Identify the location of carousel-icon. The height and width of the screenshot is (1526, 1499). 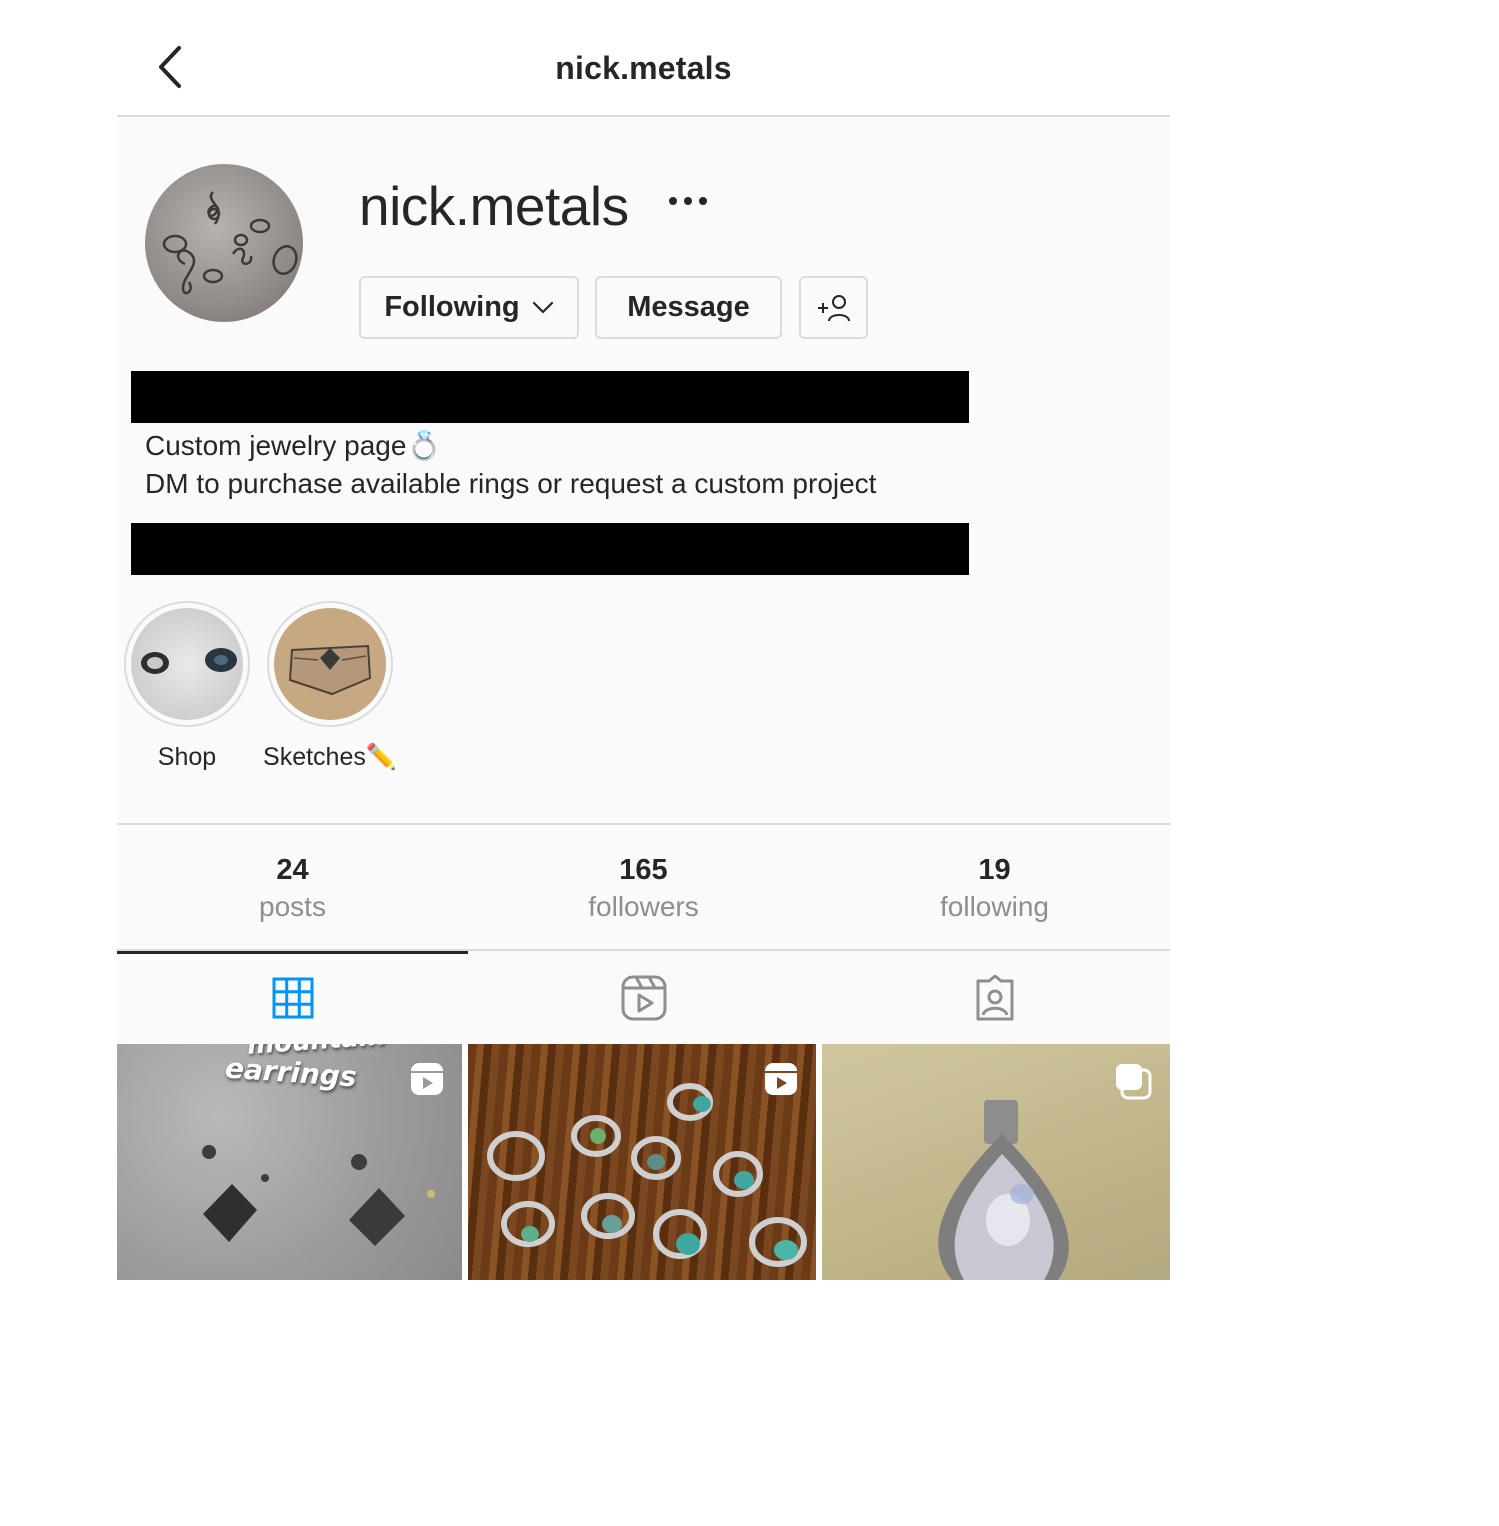
(1134, 1082).